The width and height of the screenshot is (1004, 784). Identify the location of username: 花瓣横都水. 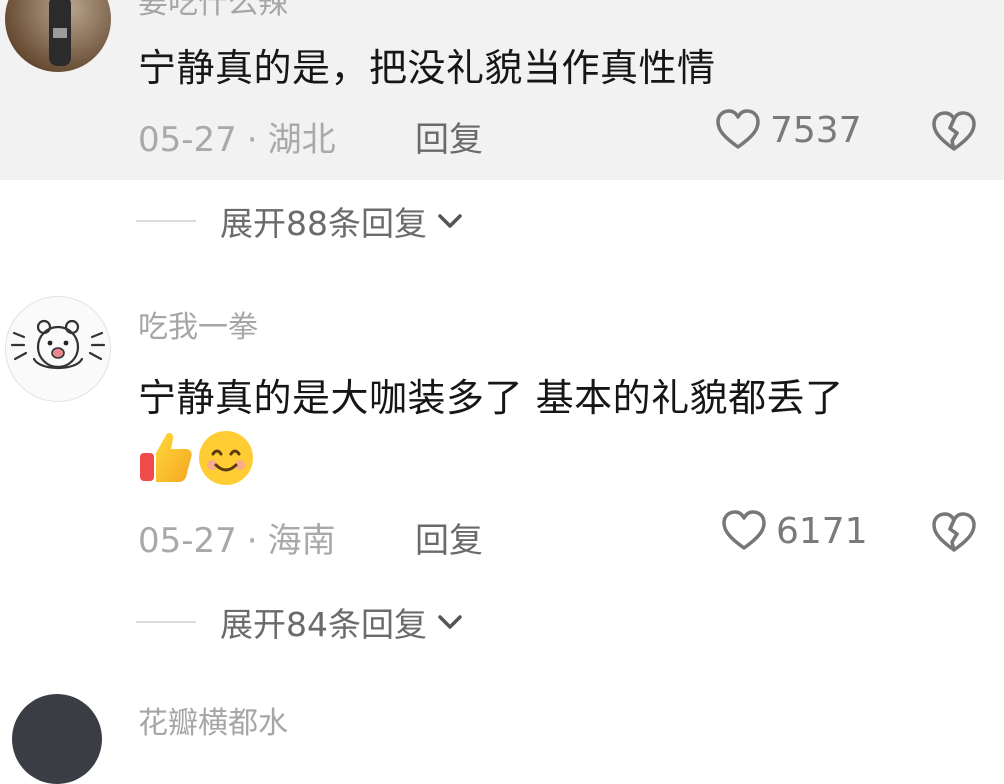
(213, 720).